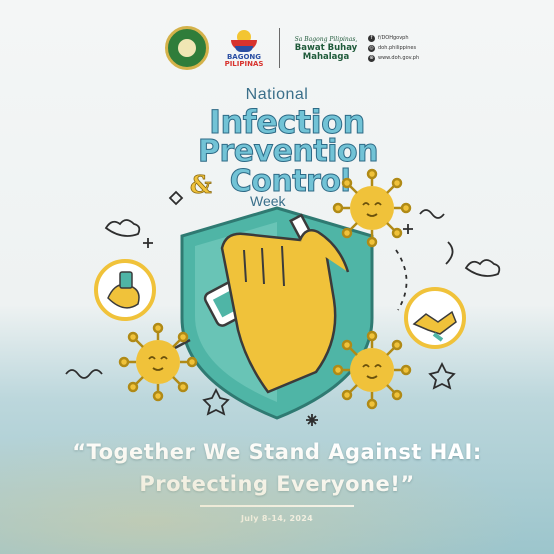  I want to click on virus-icon-left, so click(158, 362).